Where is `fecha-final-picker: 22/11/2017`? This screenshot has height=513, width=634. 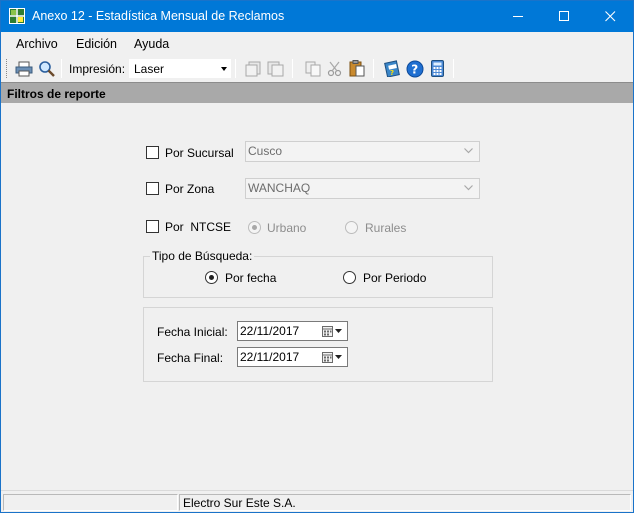
fecha-final-picker: 22/11/2017 is located at coordinates (292, 357).